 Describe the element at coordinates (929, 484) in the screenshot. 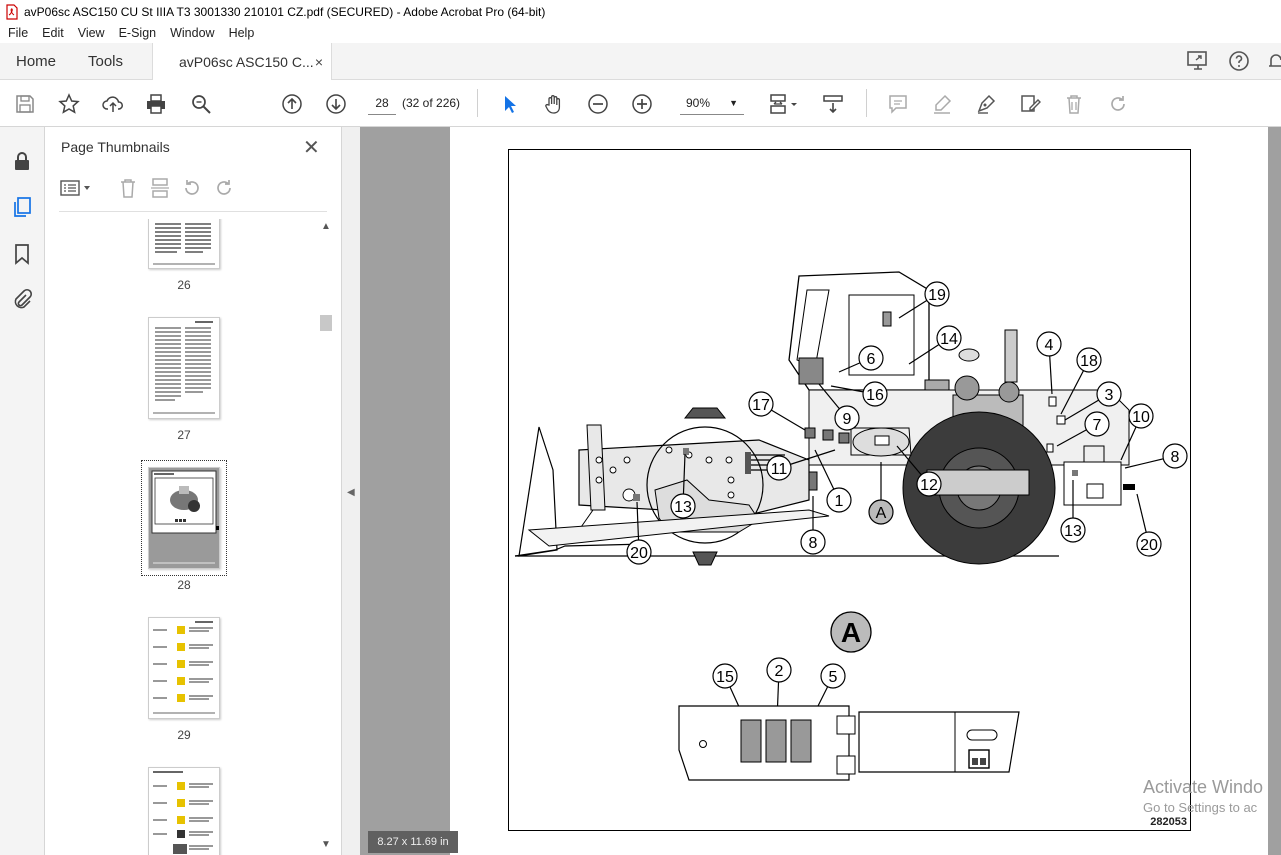

I see `callout-12: 12` at that location.